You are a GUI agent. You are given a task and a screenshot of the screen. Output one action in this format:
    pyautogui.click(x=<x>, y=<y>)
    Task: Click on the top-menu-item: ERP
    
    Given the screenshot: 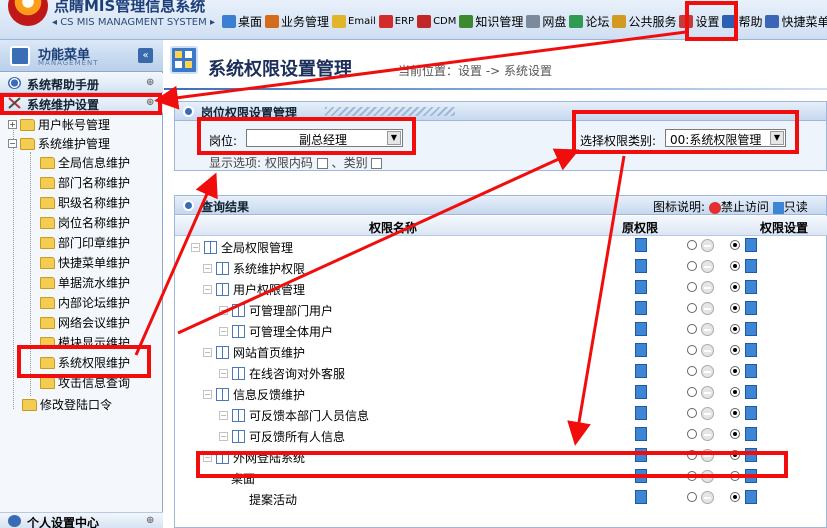 What is the action you would take?
    pyautogui.click(x=396, y=21)
    